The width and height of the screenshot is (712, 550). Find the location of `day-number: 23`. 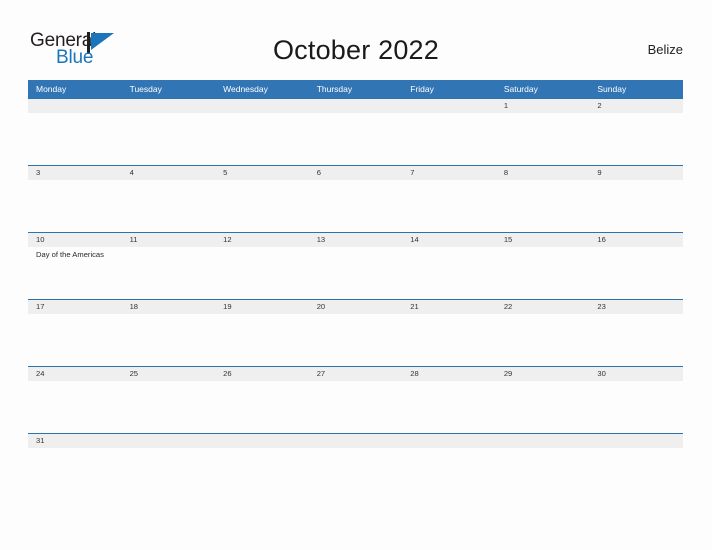

day-number: 23 is located at coordinates (636, 307).